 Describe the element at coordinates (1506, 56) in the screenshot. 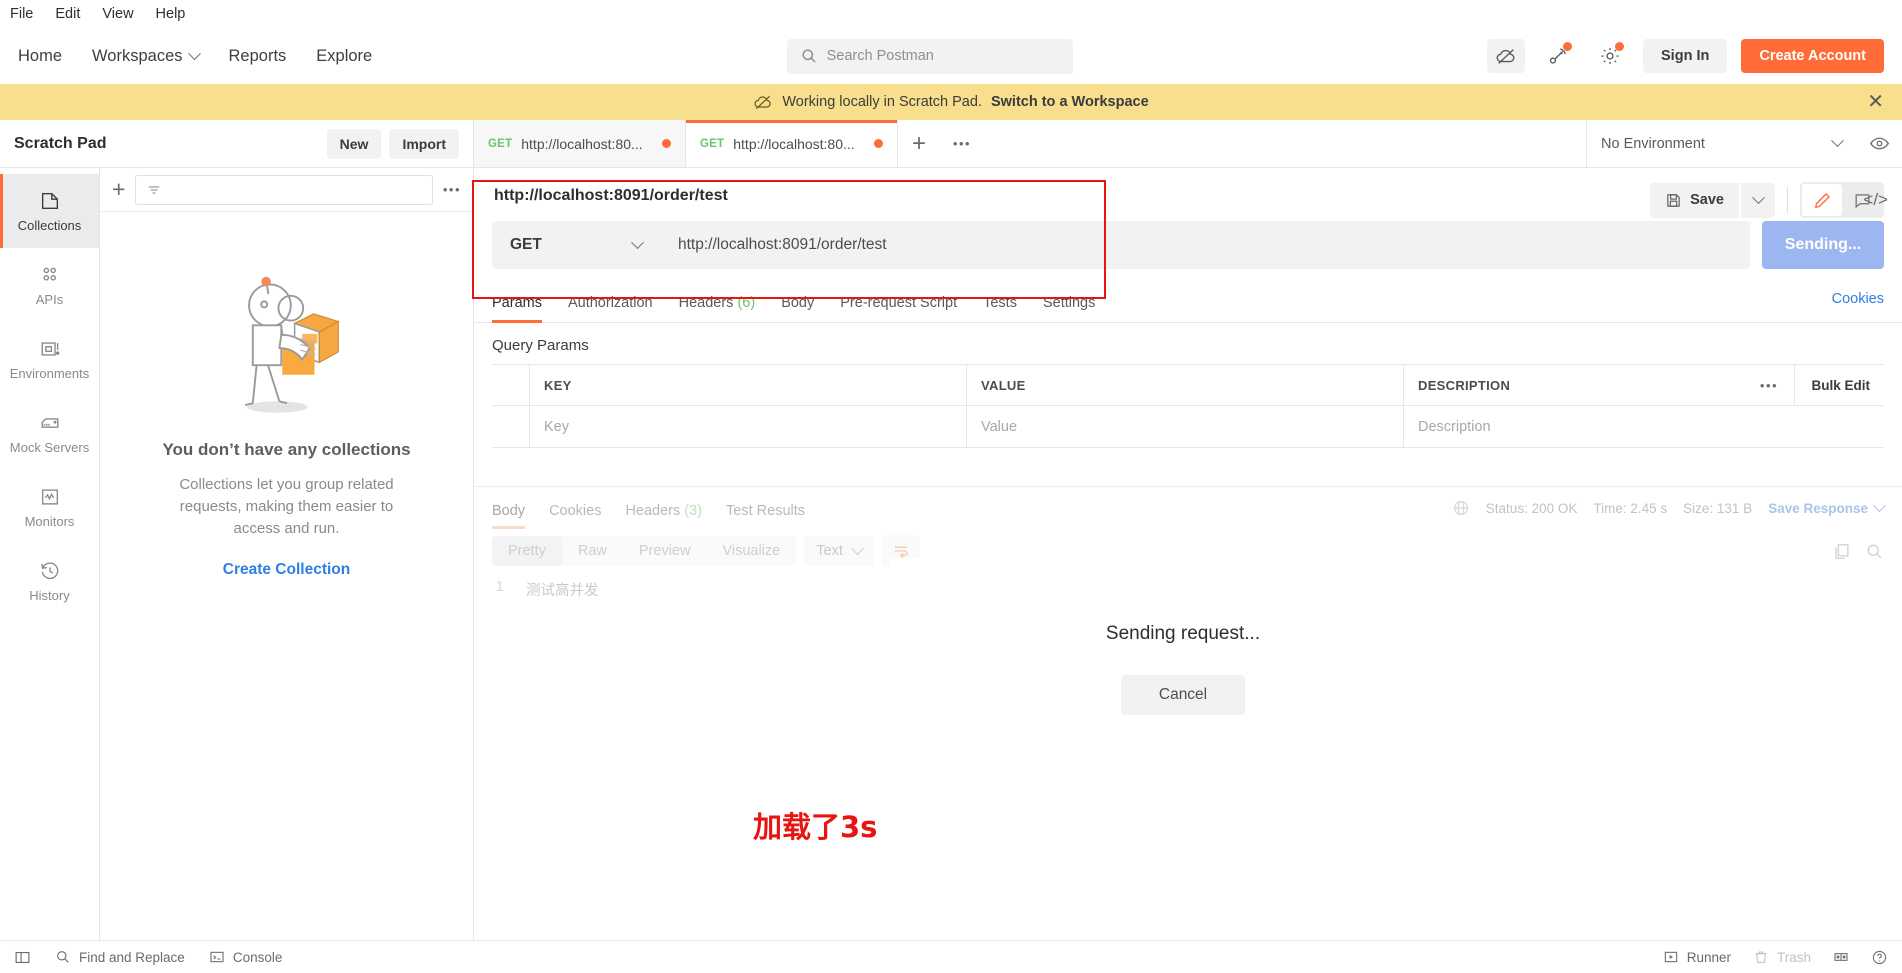

I see `cloud-offline-icon` at that location.